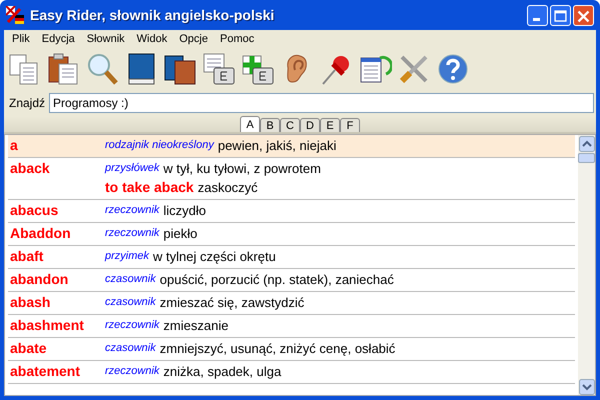  I want to click on headword: abash, so click(31, 302).